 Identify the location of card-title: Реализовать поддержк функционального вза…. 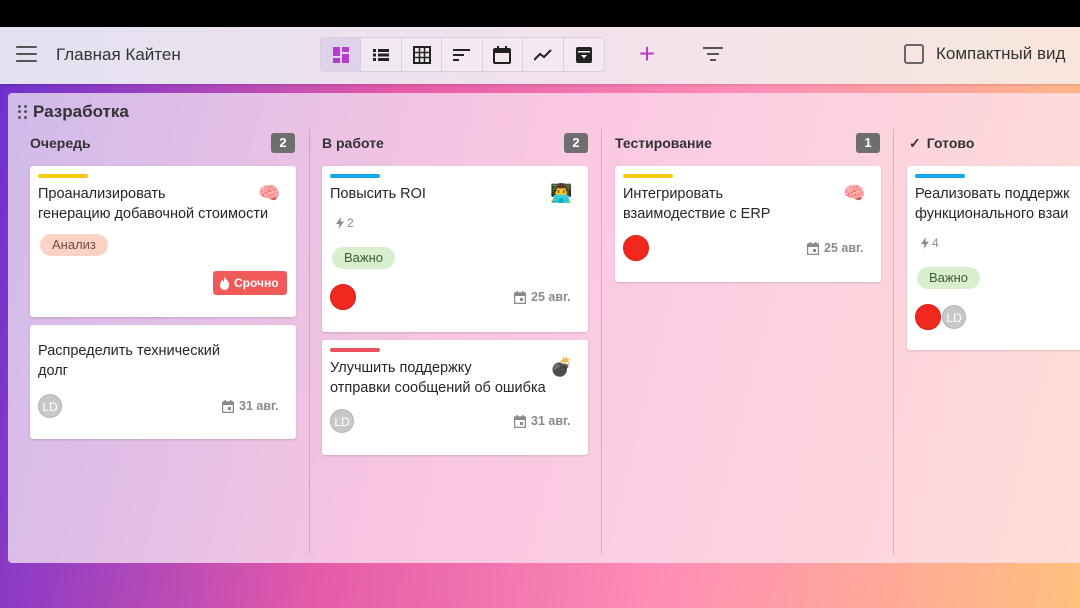
(997, 204).